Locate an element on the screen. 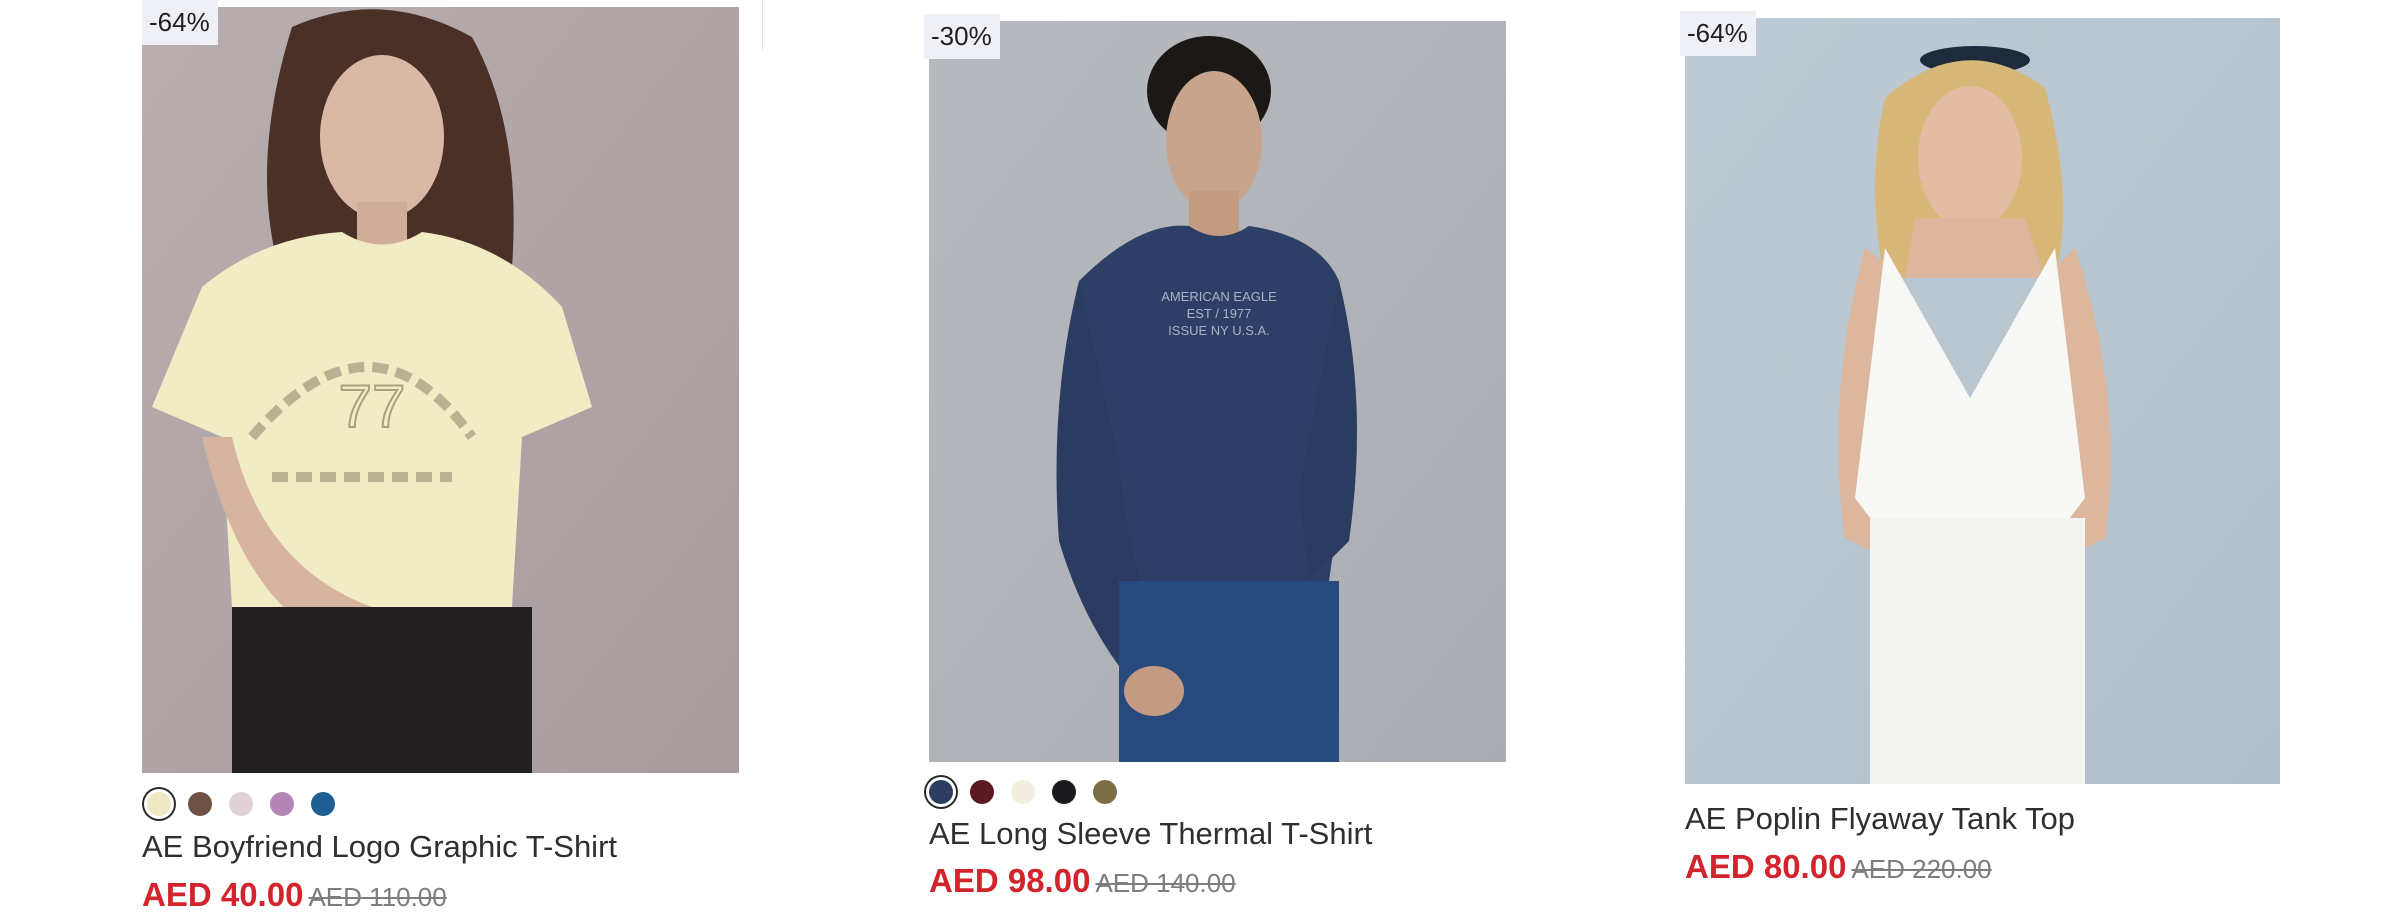  product-title: AE Boyfriend Logo Graphic T-Shirt is located at coordinates (379, 847).